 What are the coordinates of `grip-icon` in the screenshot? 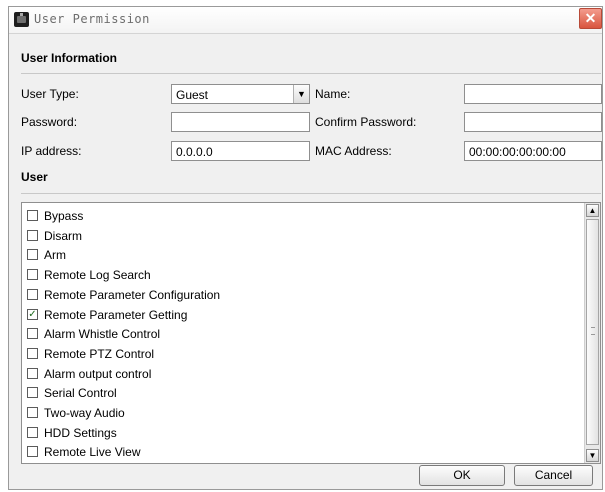 It's located at (593, 331).